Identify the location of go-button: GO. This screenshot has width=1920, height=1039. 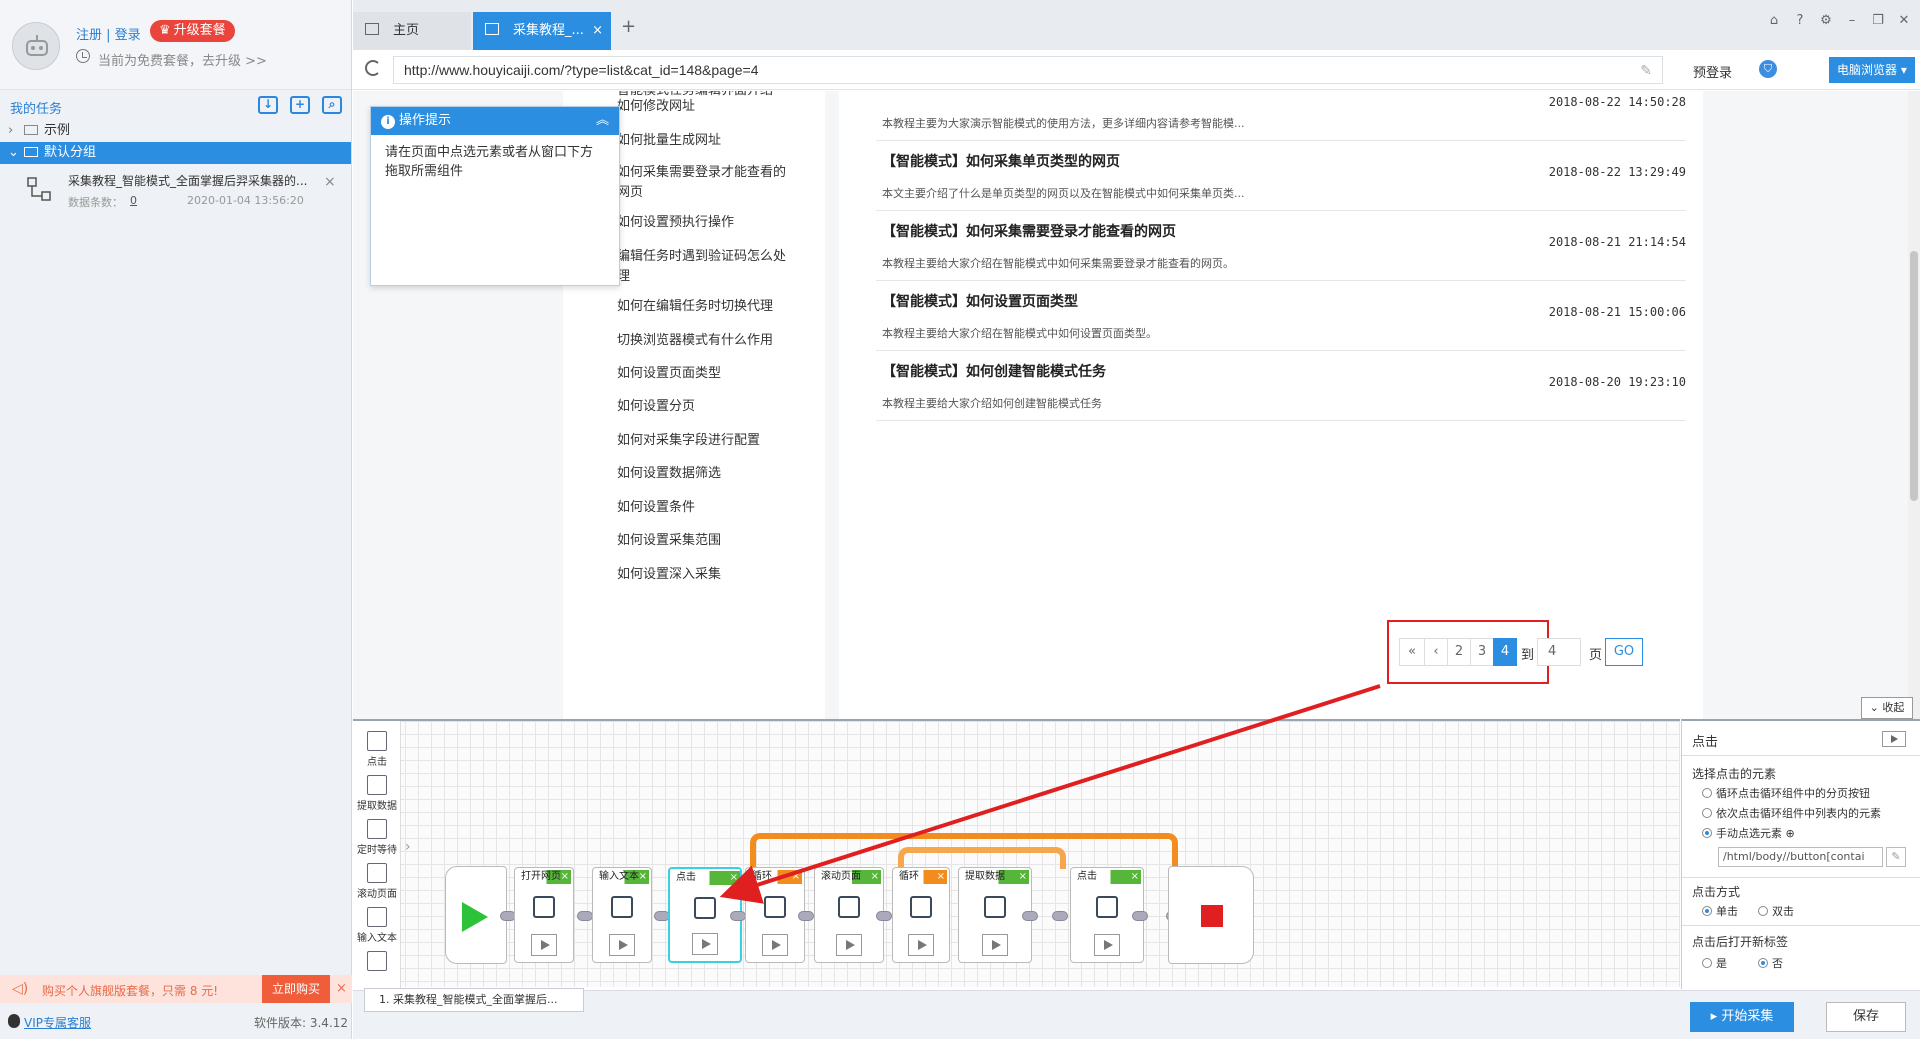
(1624, 652).